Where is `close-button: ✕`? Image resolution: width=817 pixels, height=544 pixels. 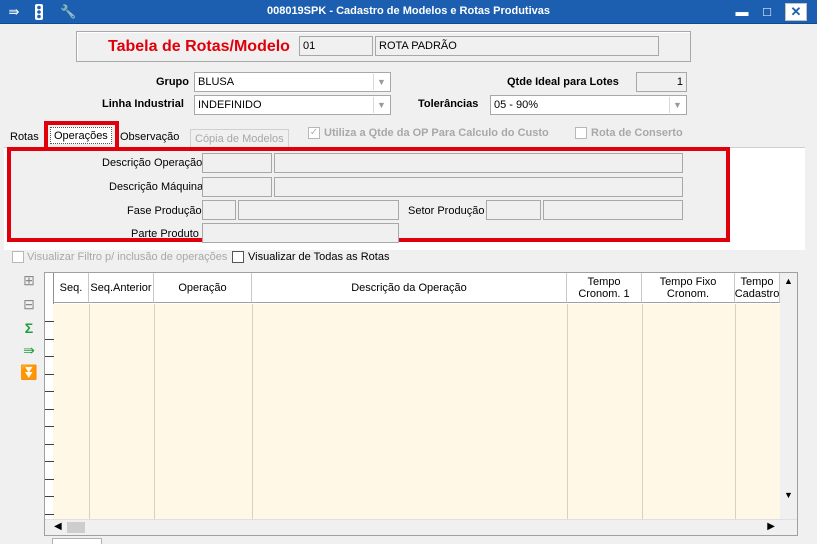 close-button: ✕ is located at coordinates (796, 12).